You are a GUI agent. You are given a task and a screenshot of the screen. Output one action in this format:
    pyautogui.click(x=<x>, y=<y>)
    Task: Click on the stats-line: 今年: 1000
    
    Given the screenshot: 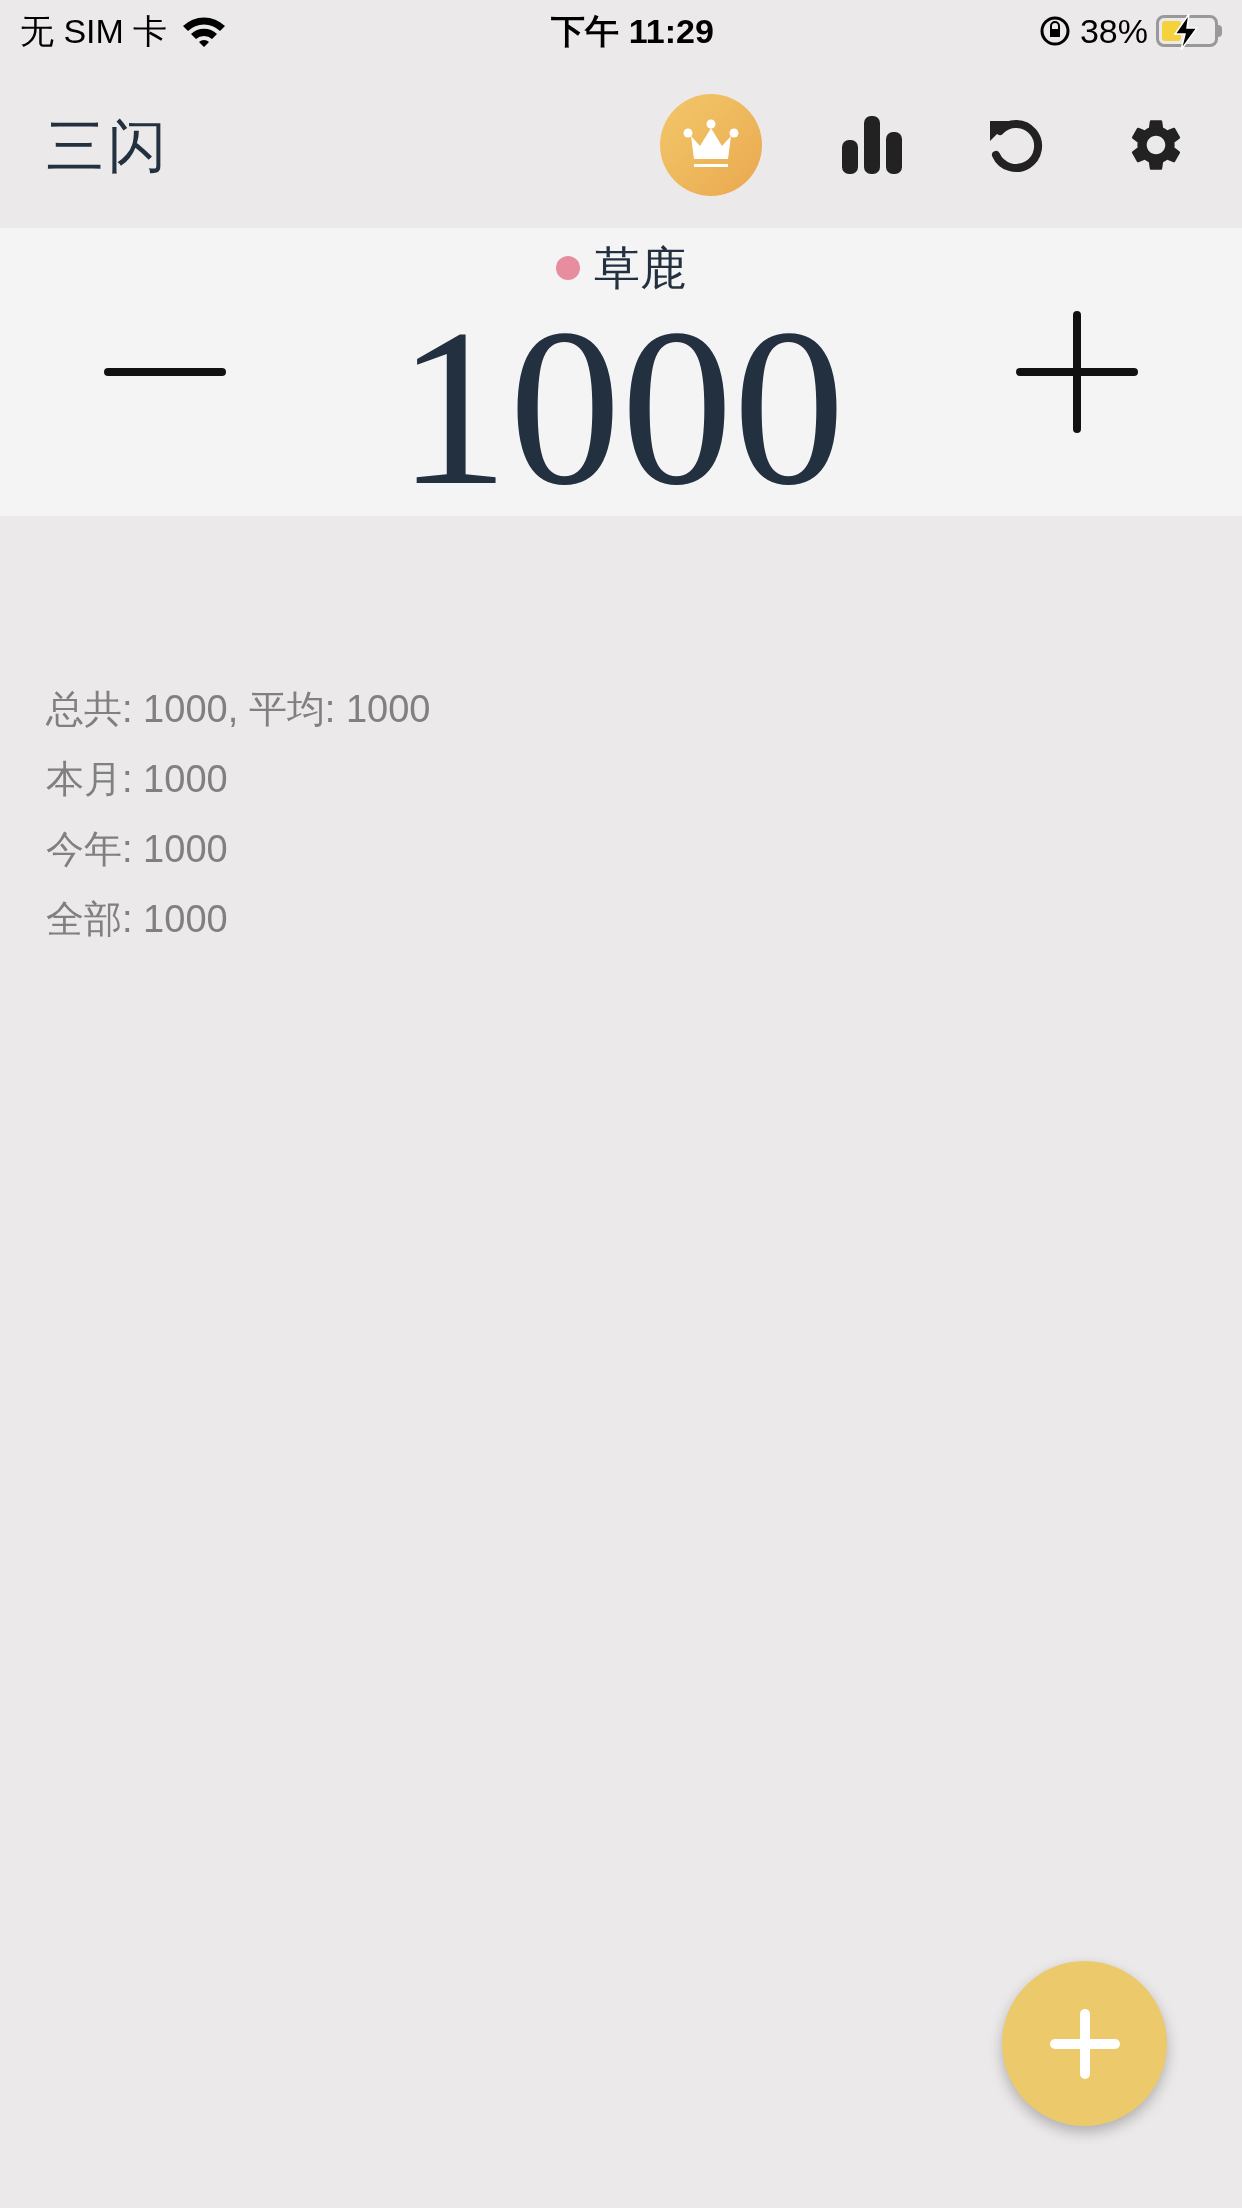 What is the action you would take?
    pyautogui.click(x=137, y=849)
    